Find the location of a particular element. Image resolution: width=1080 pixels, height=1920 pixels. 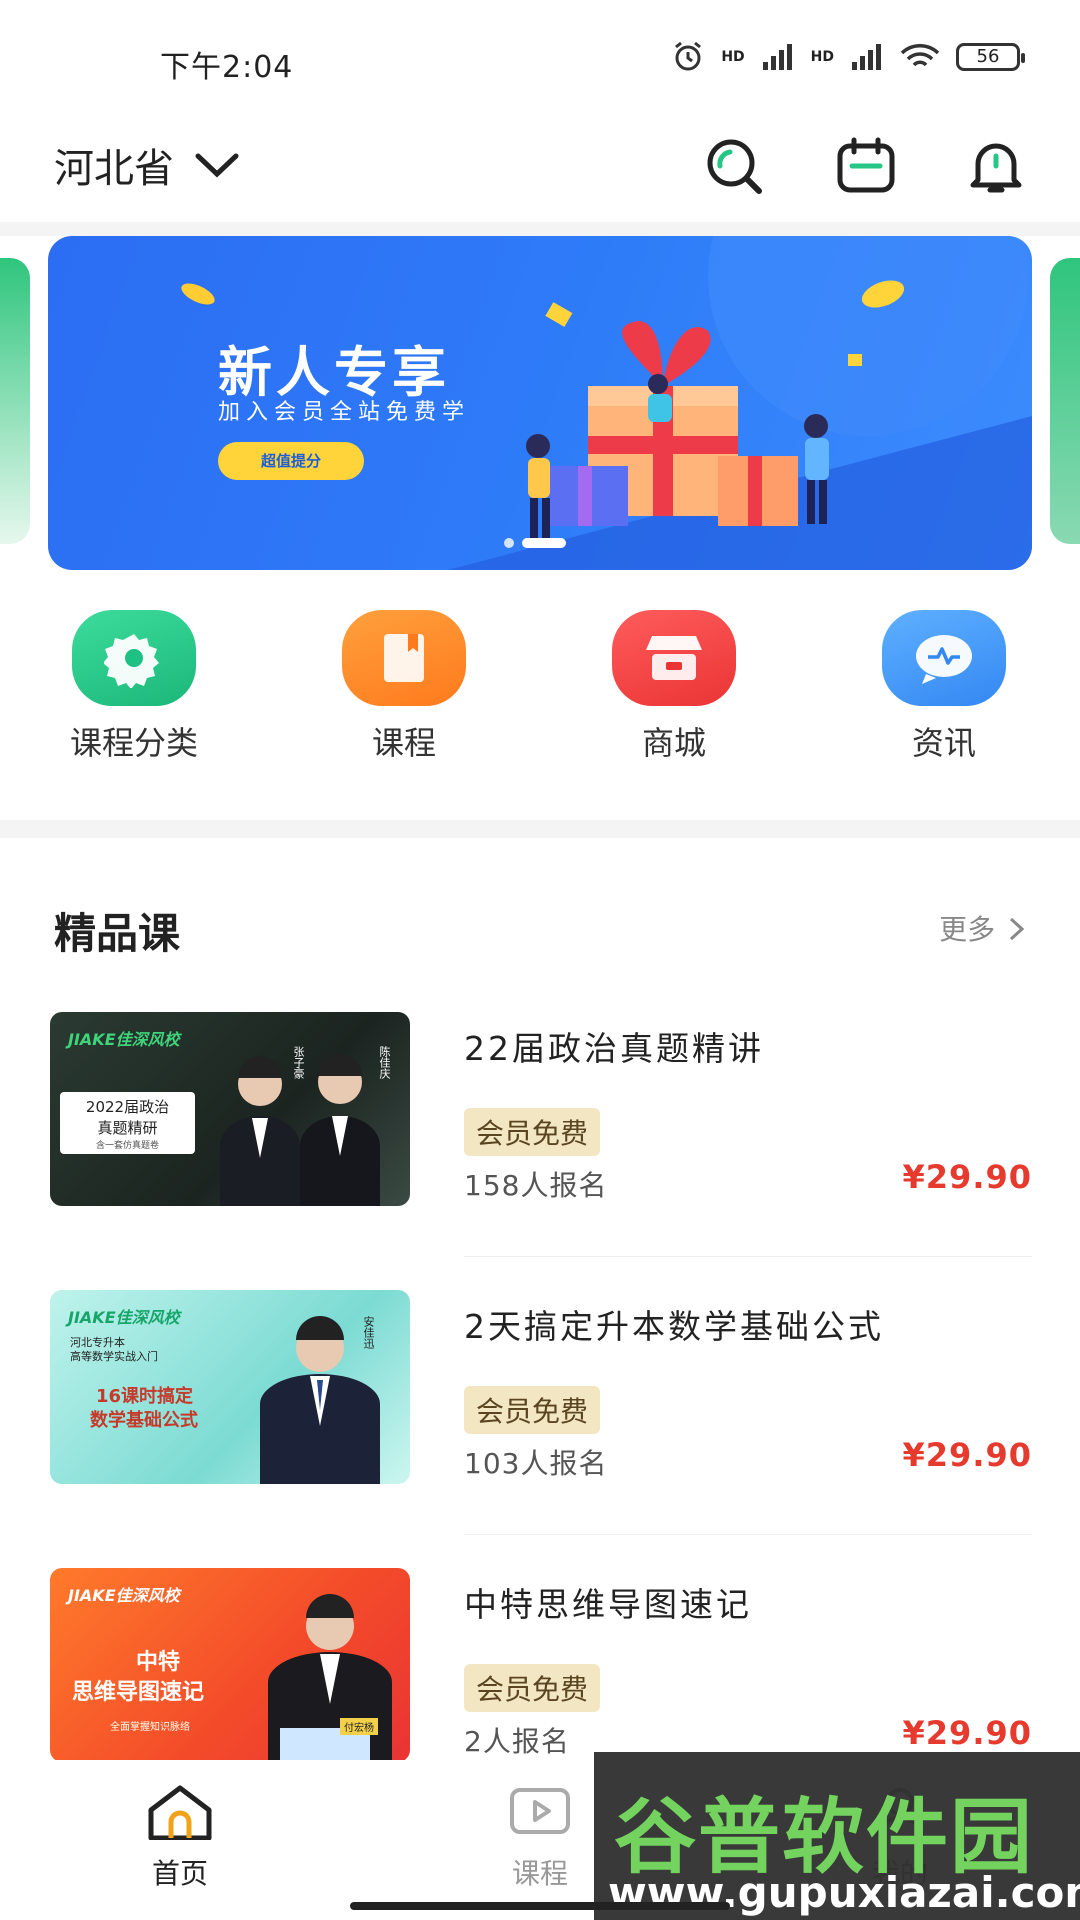

home-icon is located at coordinates (180, 1813).